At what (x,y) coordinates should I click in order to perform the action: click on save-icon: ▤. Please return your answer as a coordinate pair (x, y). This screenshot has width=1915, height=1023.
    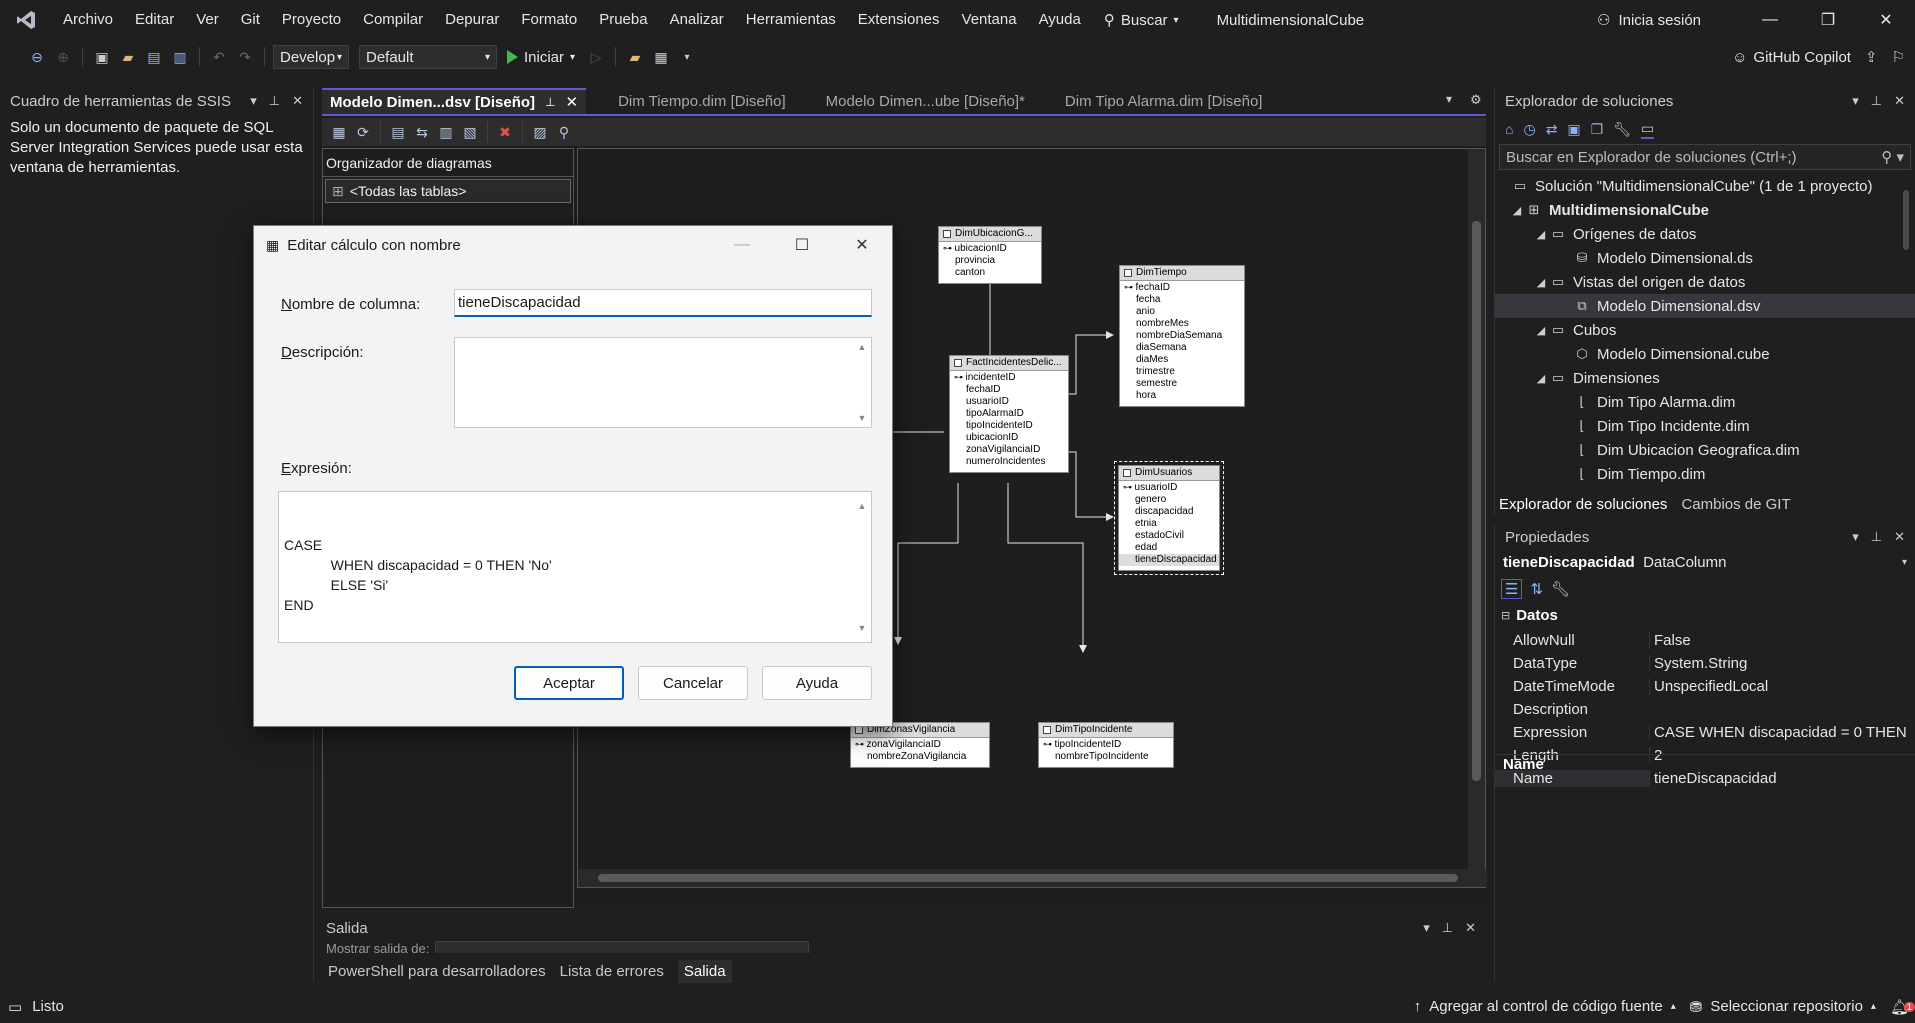
    Looking at the image, I should click on (154, 57).